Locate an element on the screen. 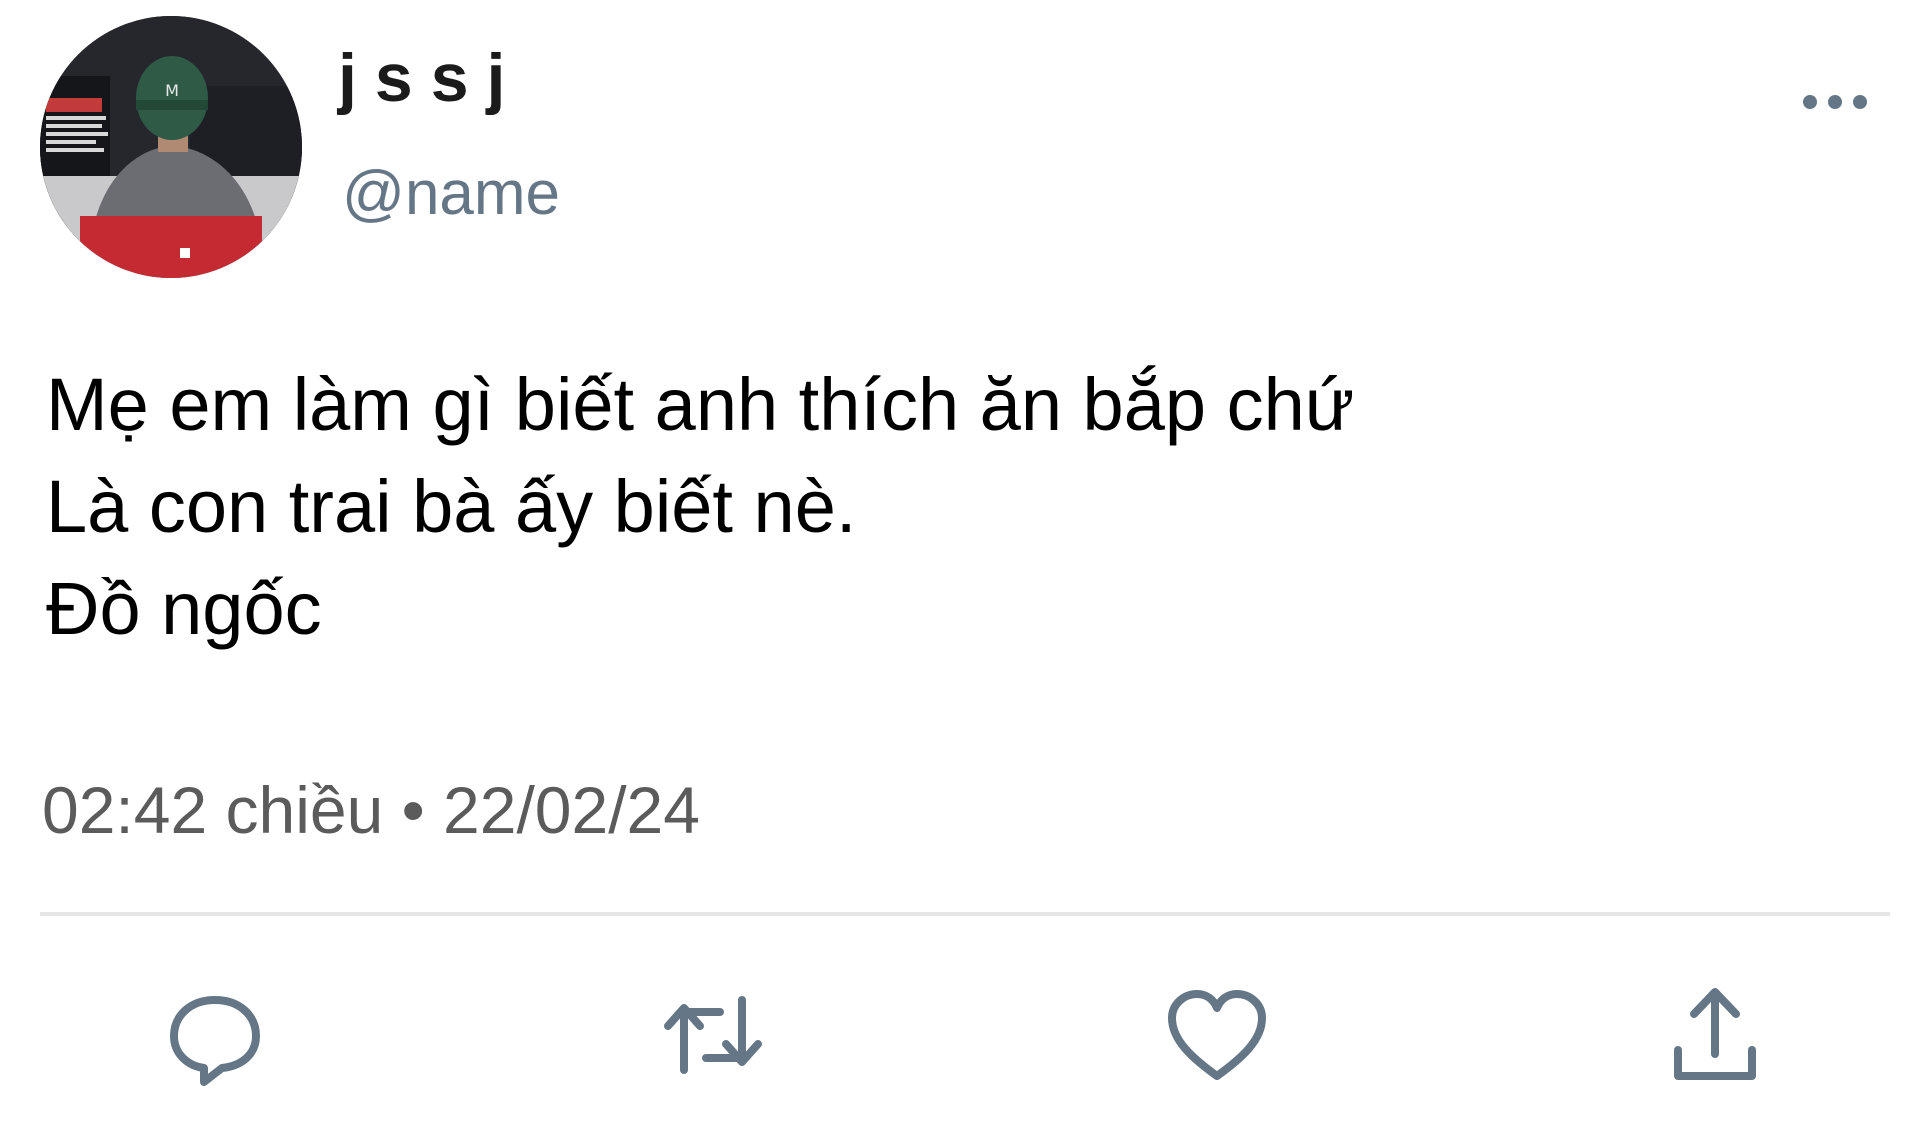 The height and width of the screenshot is (1128, 1920). tweet-text-line: Là con trai bà ấy biết nè. is located at coordinates (451, 506).